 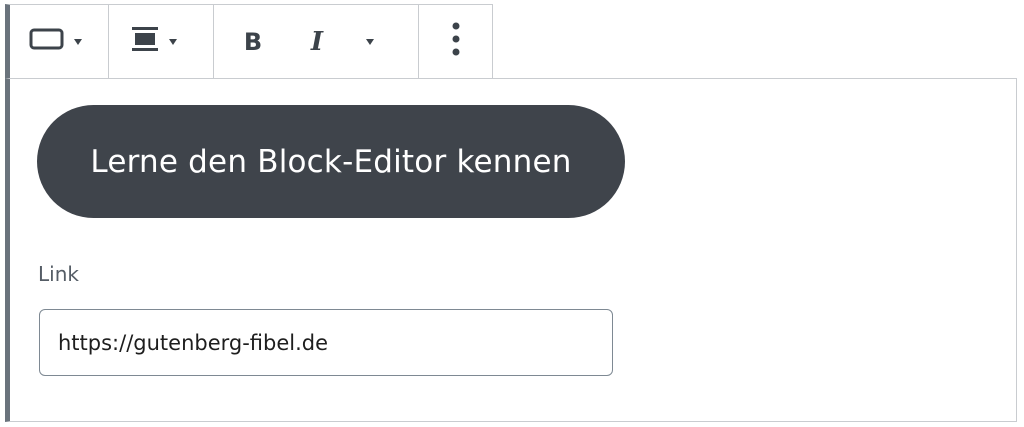 I want to click on more-formatting-dropdown, so click(x=370, y=42).